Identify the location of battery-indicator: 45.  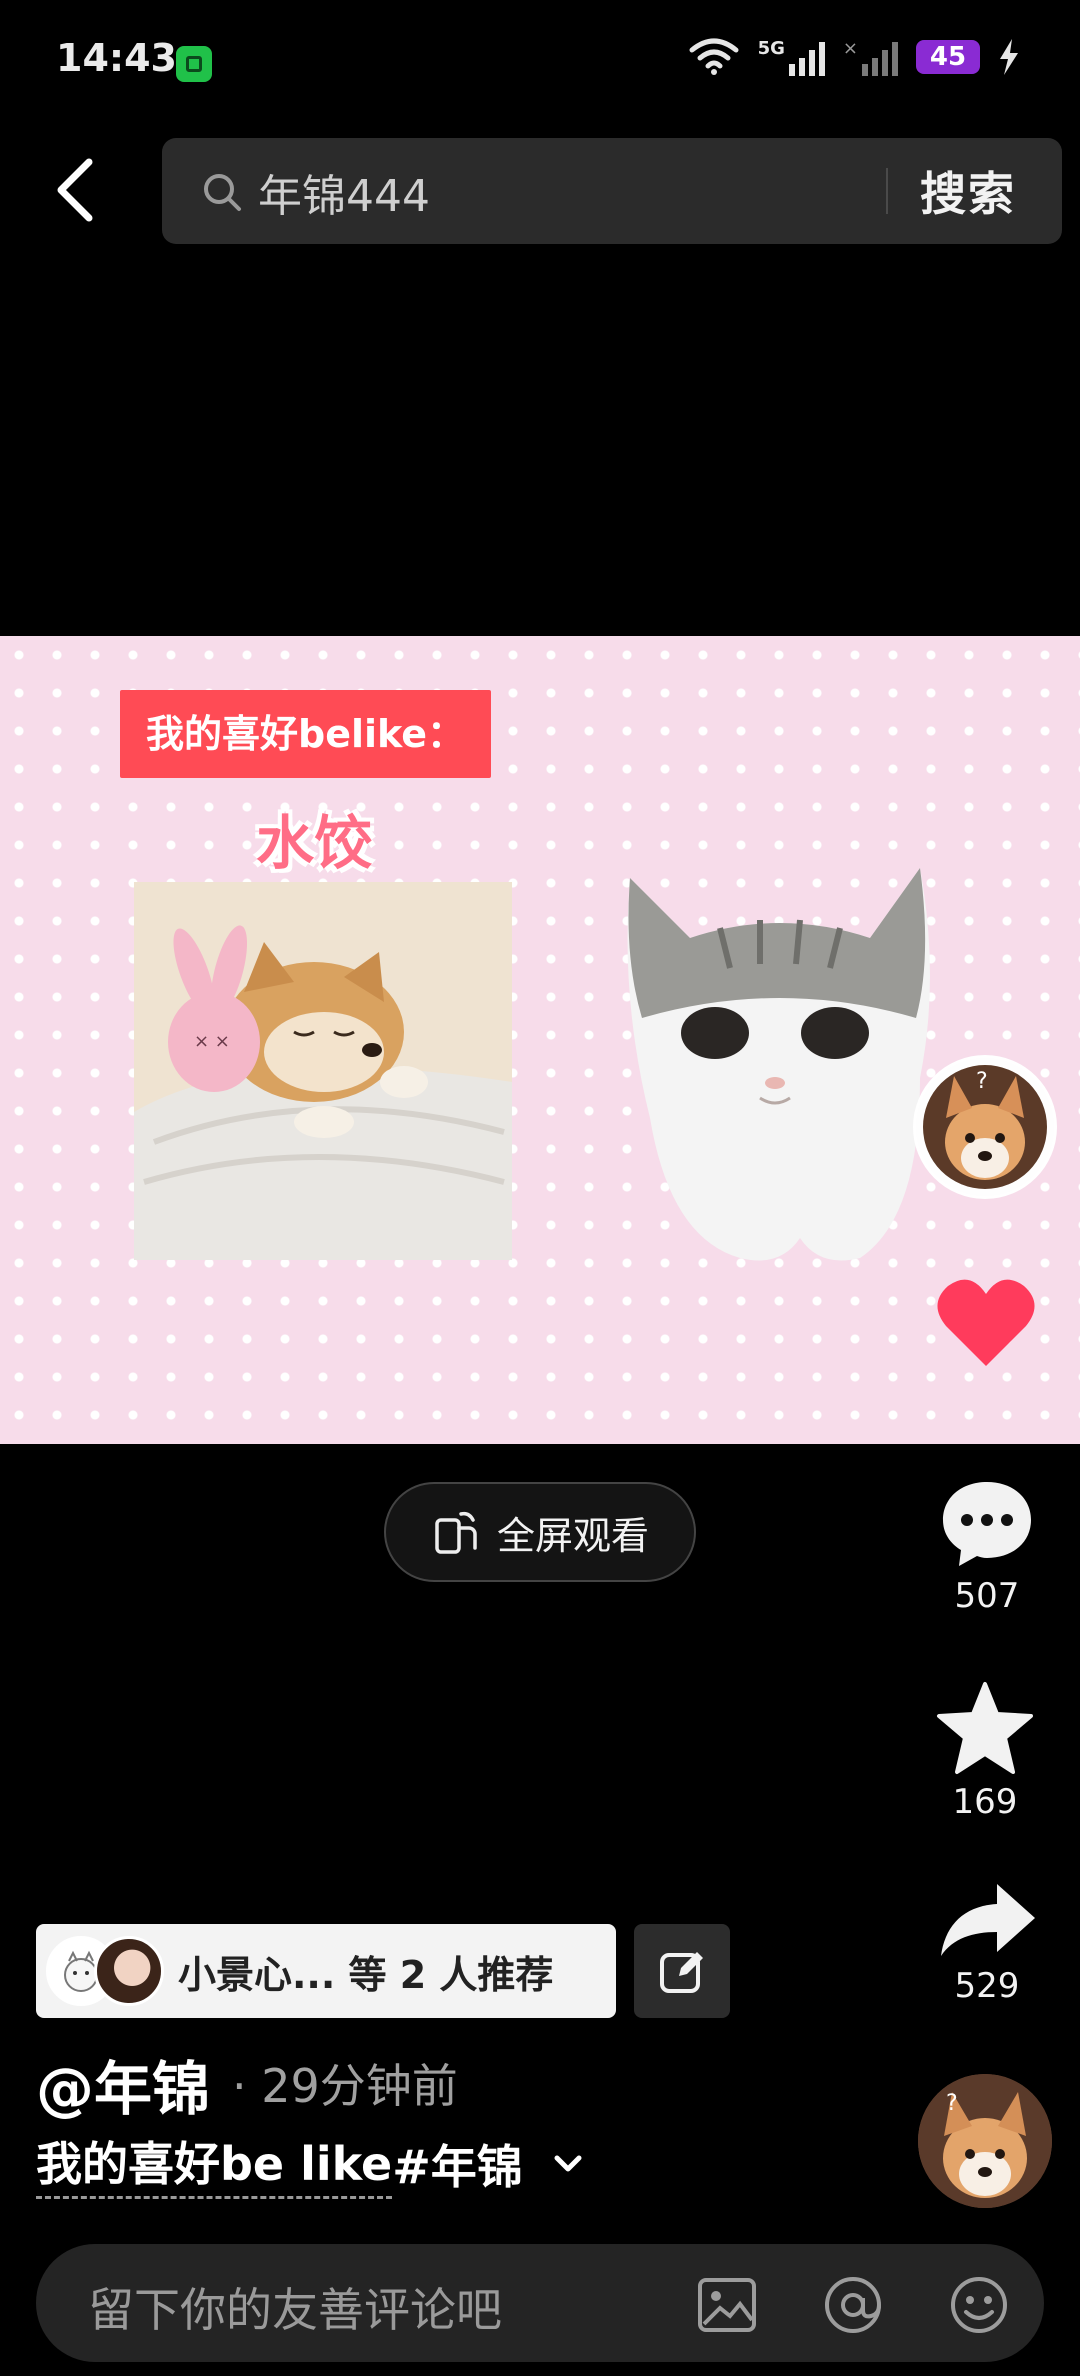
(948, 57).